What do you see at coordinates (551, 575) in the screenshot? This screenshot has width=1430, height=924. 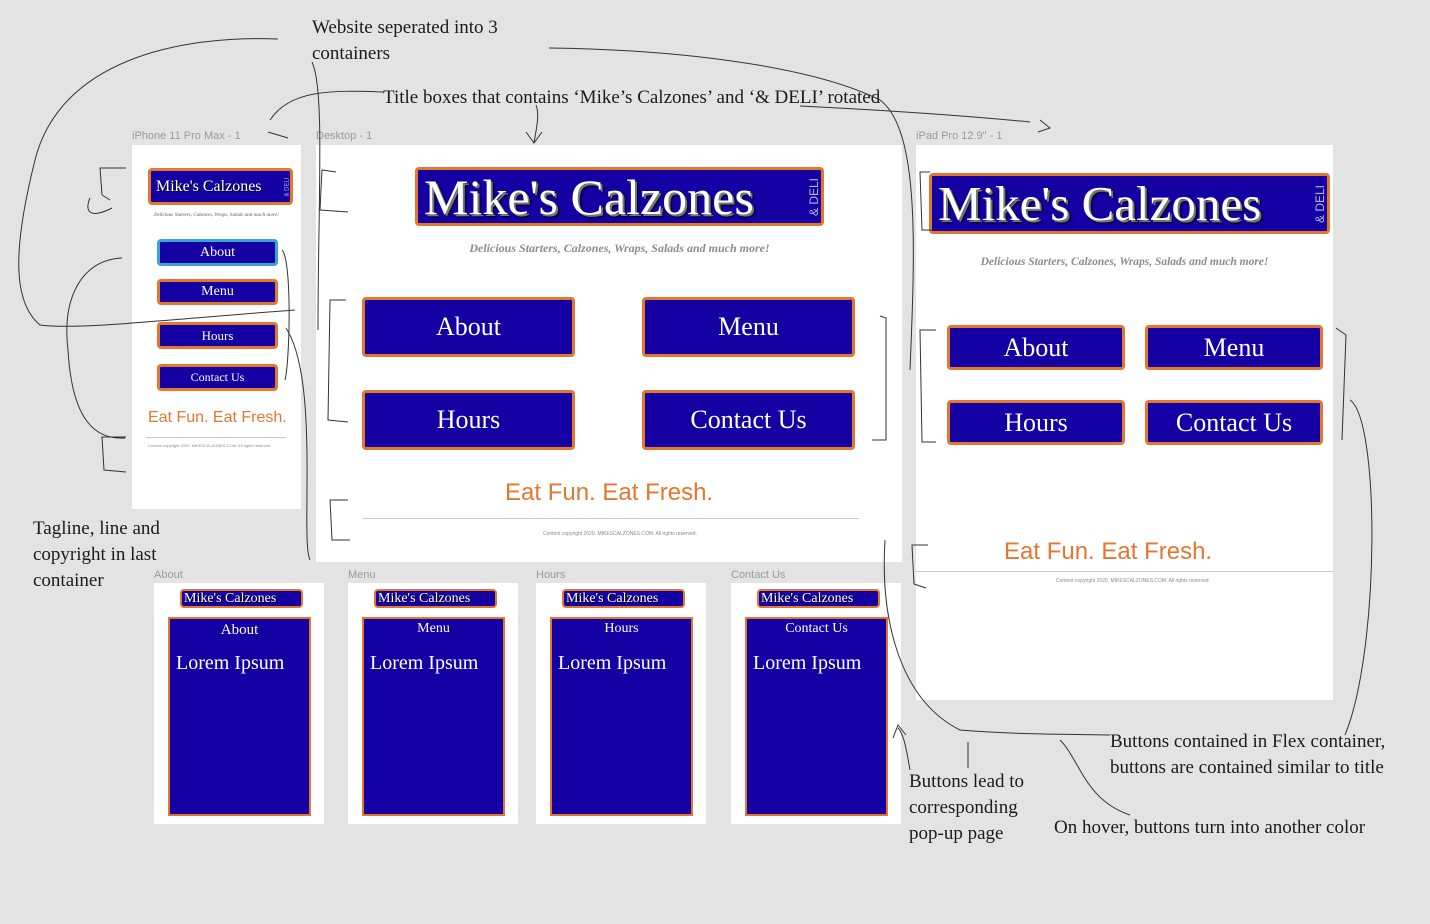 I see `artboard-label-hours: Hours` at bounding box center [551, 575].